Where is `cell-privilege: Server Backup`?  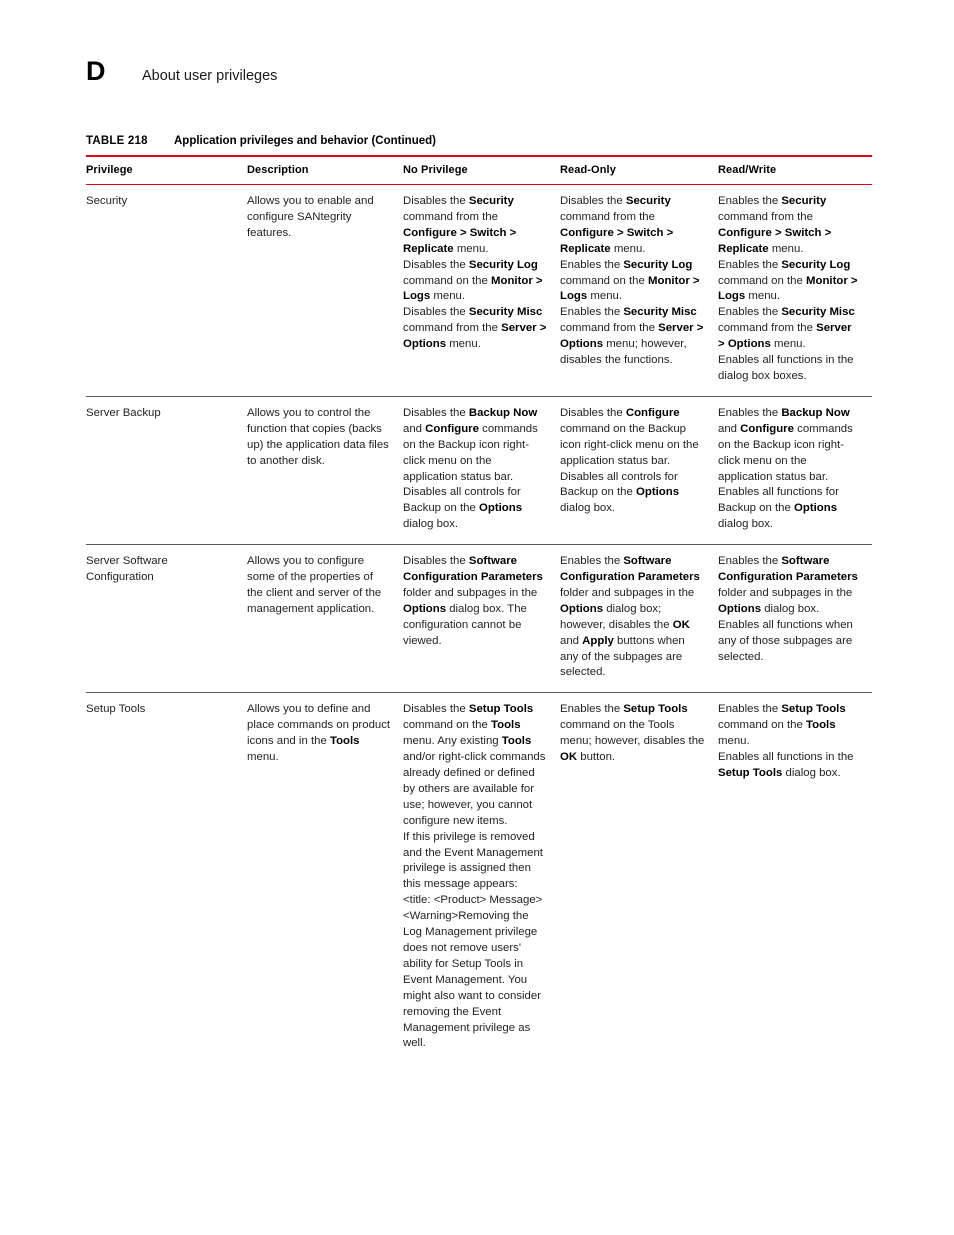 cell-privilege: Server Backup is located at coordinates (166, 471).